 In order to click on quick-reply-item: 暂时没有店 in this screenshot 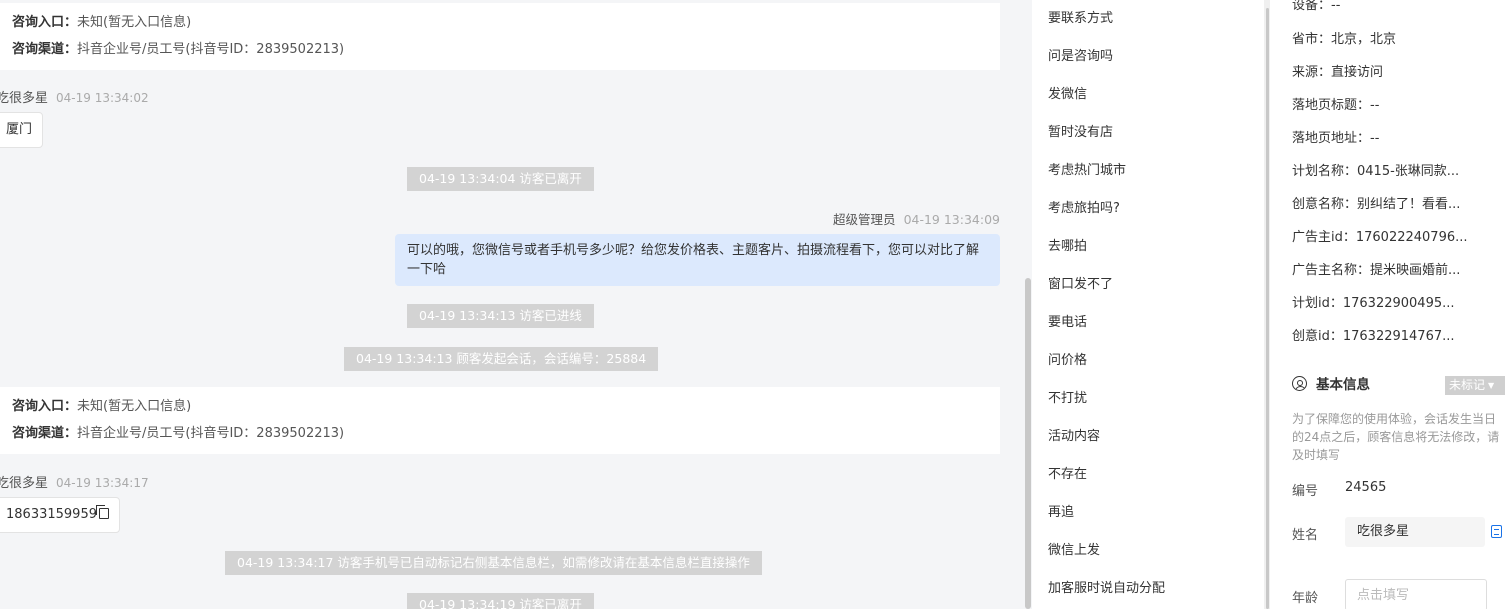, I will do `click(1080, 130)`.